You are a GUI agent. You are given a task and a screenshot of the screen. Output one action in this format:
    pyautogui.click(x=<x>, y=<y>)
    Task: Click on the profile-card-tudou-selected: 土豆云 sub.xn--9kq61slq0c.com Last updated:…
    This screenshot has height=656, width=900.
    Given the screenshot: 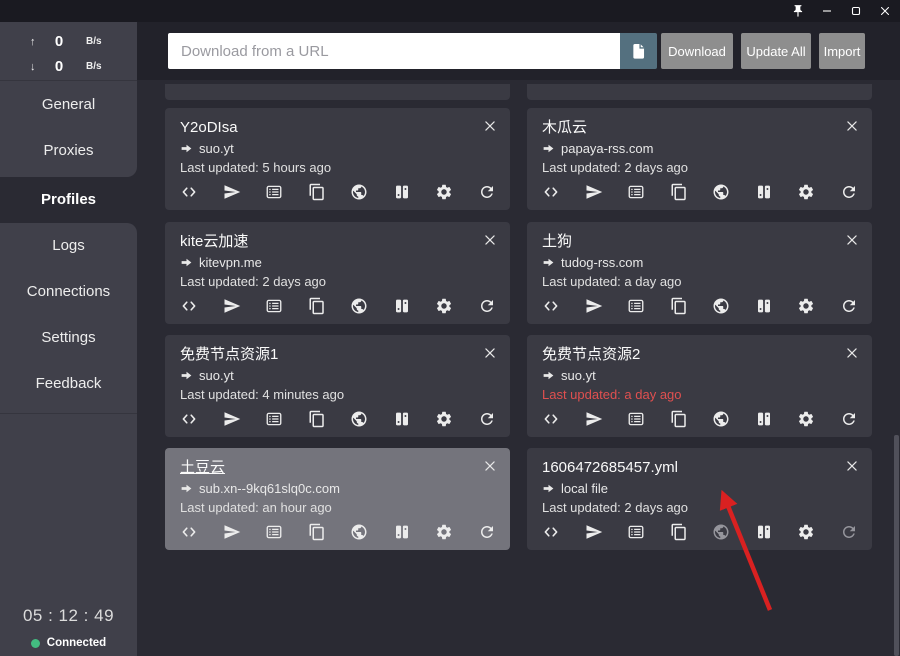 What is the action you would take?
    pyautogui.click(x=337, y=499)
    